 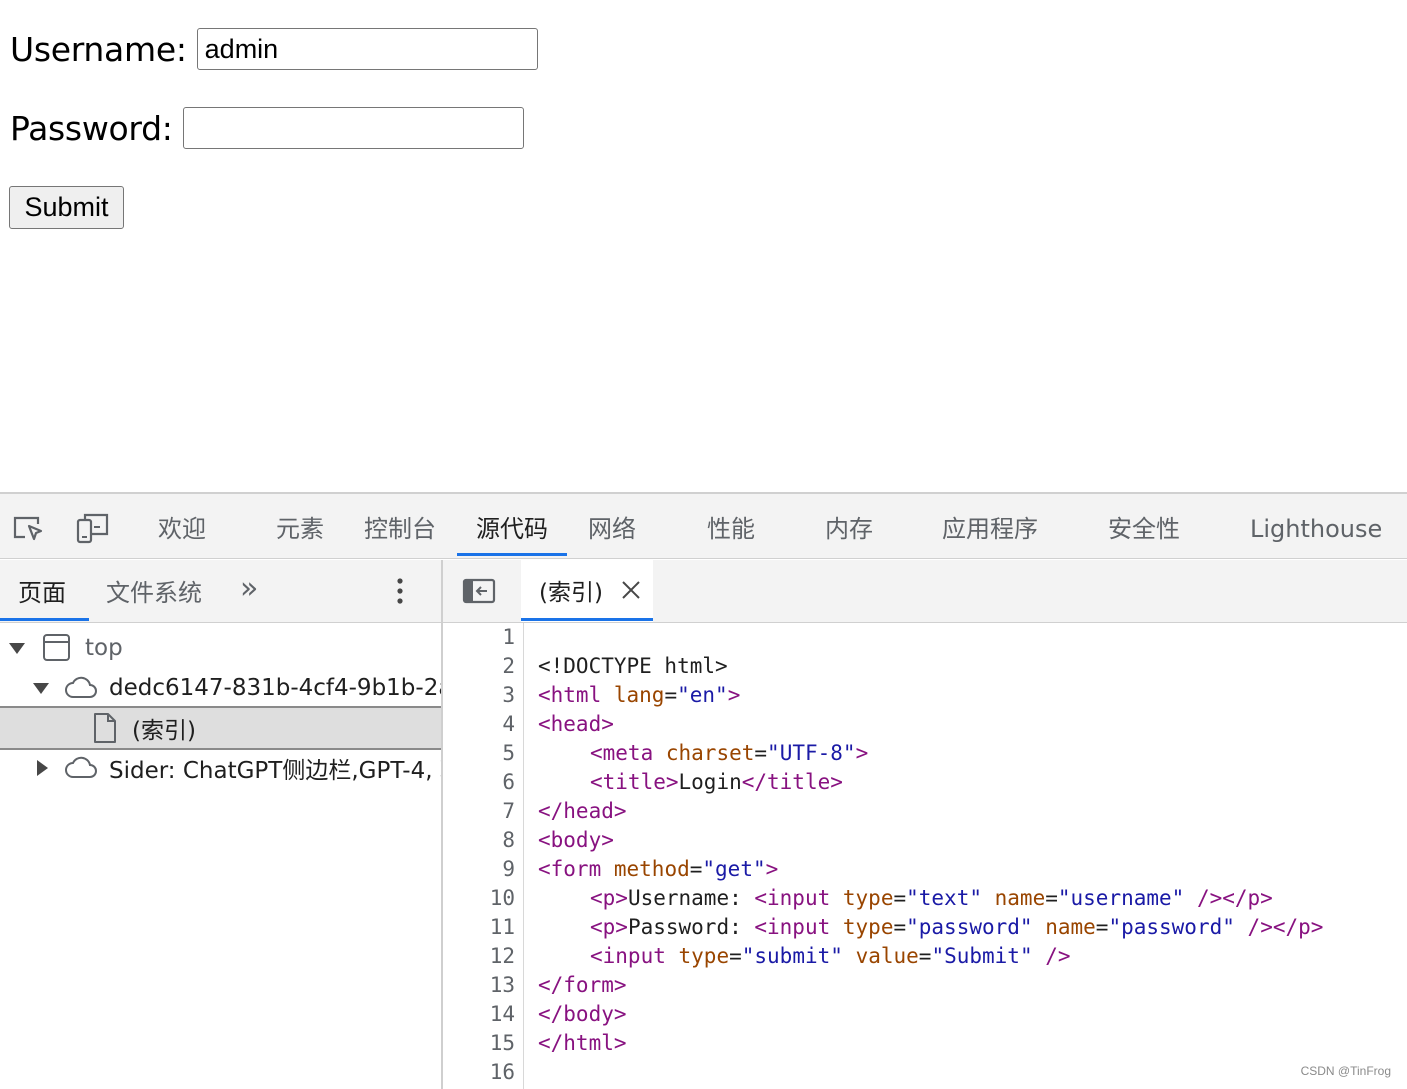 I want to click on tree-item-index: (索引), so click(x=220, y=728).